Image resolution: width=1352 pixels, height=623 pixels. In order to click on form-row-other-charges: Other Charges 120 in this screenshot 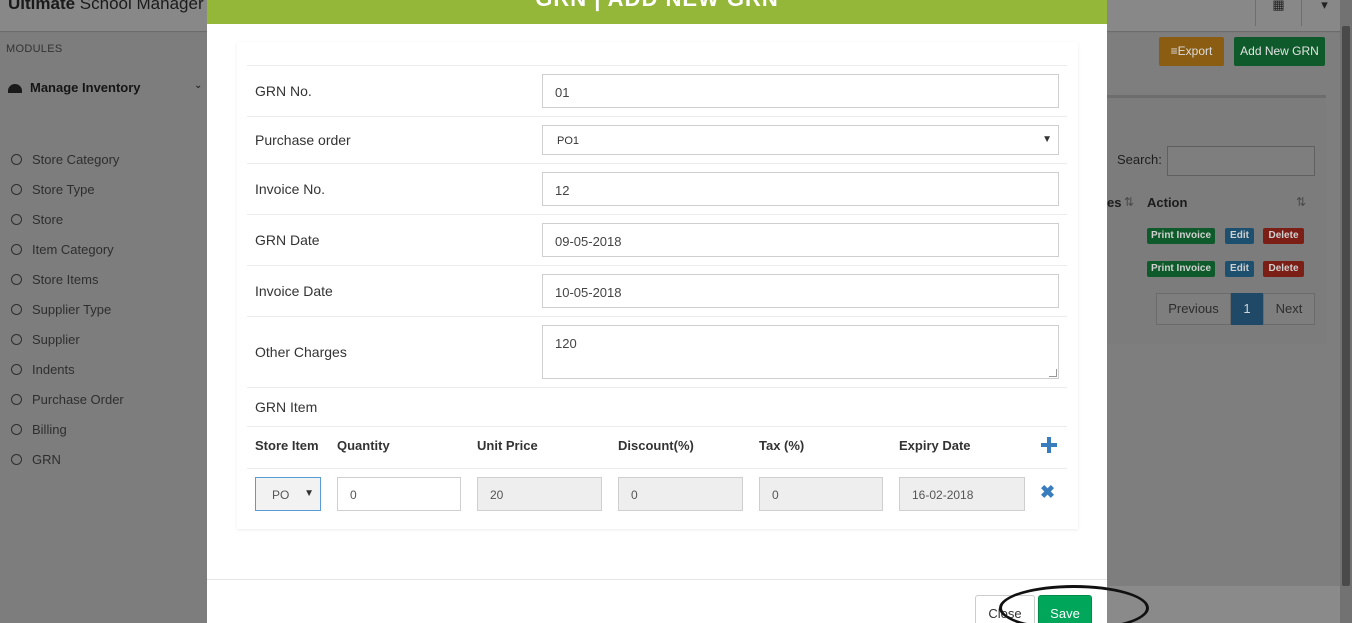, I will do `click(657, 351)`.